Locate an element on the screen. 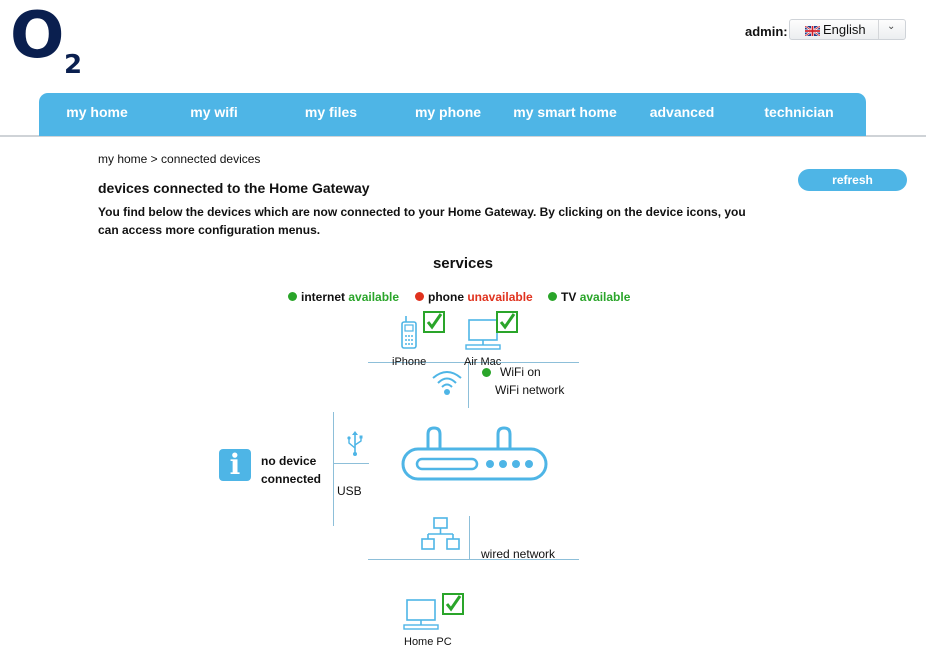 Image resolution: width=926 pixels, height=651 pixels. nav-item-technician: technician is located at coordinates (799, 112).